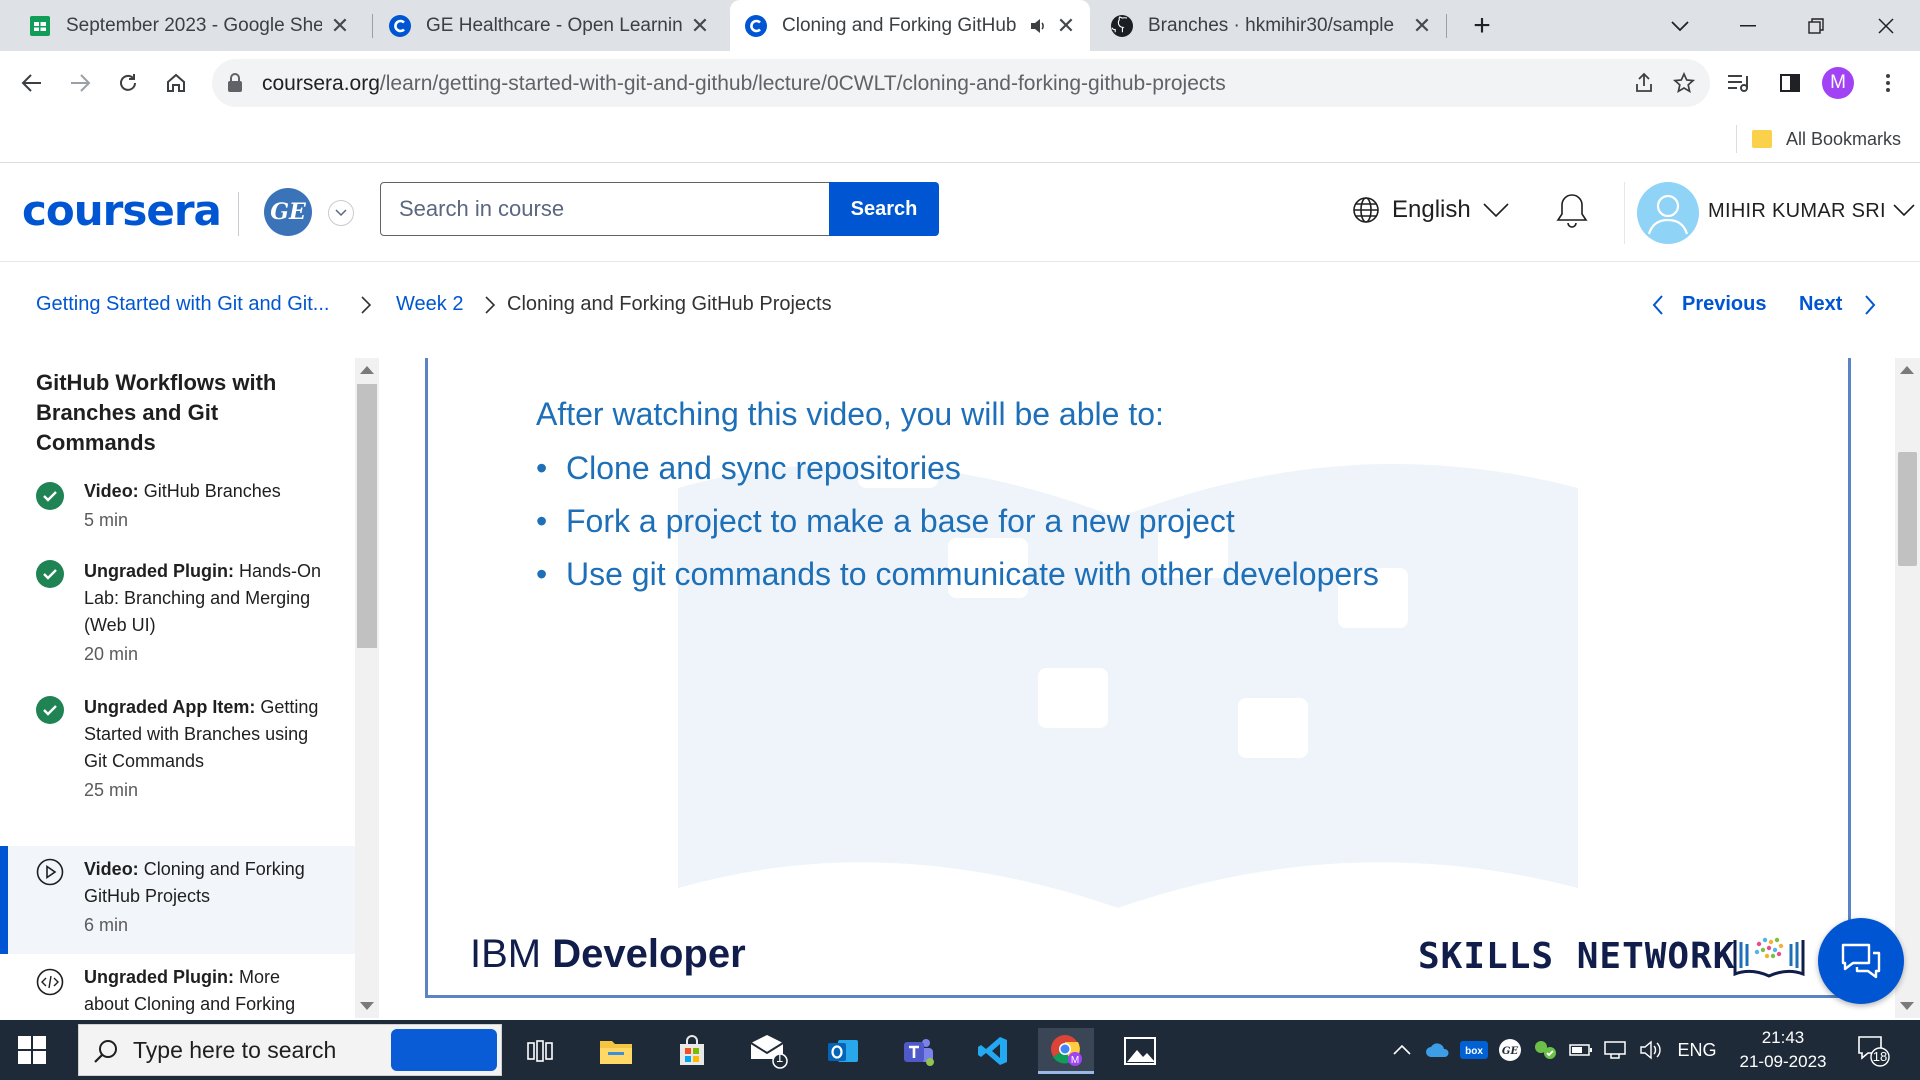 The width and height of the screenshot is (1920, 1080). What do you see at coordinates (1904, 211) in the screenshot?
I see `chevron-down-icon` at bounding box center [1904, 211].